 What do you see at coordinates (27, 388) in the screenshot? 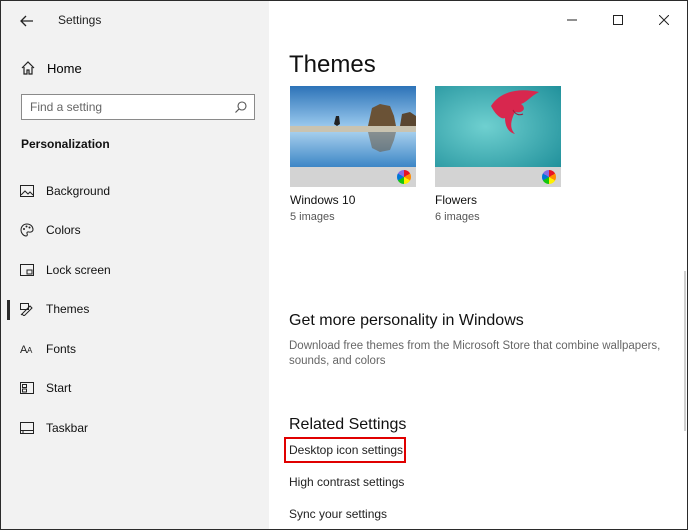
I see `start-icon` at bounding box center [27, 388].